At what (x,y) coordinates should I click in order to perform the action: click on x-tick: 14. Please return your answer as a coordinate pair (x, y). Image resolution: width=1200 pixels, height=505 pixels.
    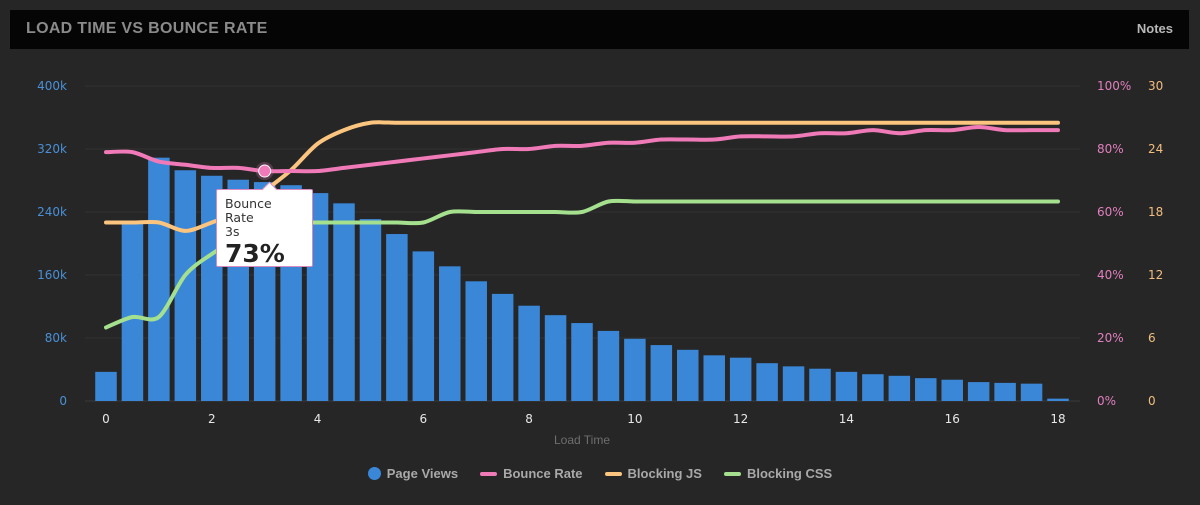
    Looking at the image, I should click on (846, 419).